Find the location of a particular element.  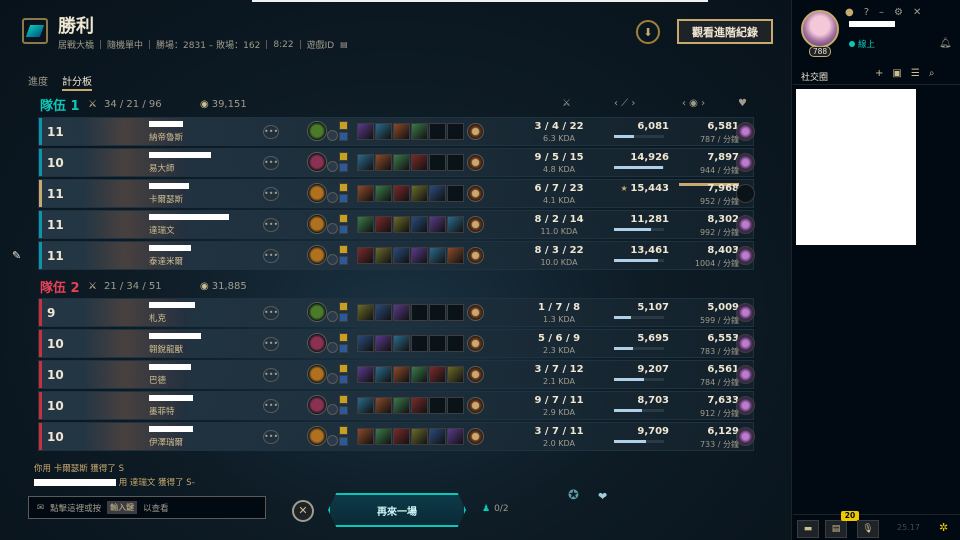

online-status: 線上 is located at coordinates (862, 44).